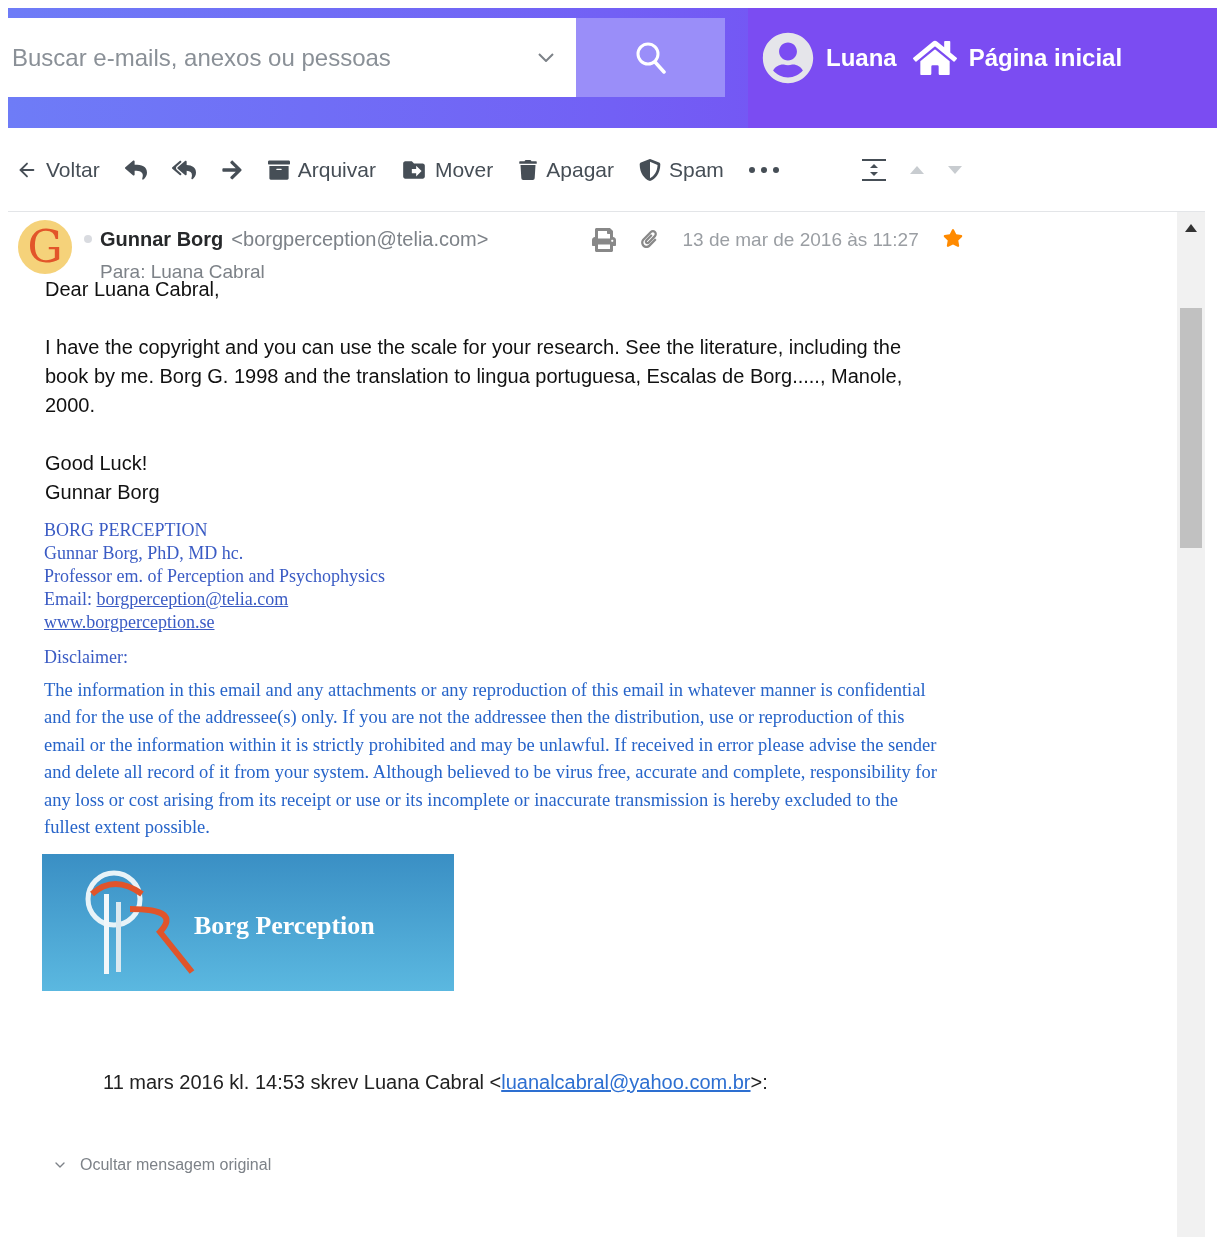 This screenshot has height=1237, width=1217. What do you see at coordinates (86, 657) in the screenshot?
I see `disclaimer-label: Disclaimer:` at bounding box center [86, 657].